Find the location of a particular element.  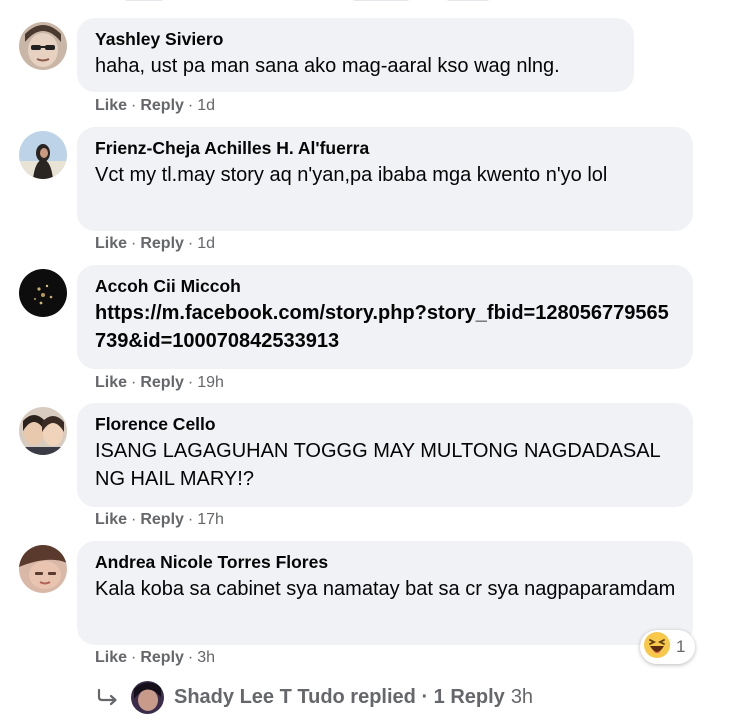

haha-emoji-icon is located at coordinates (657, 647).